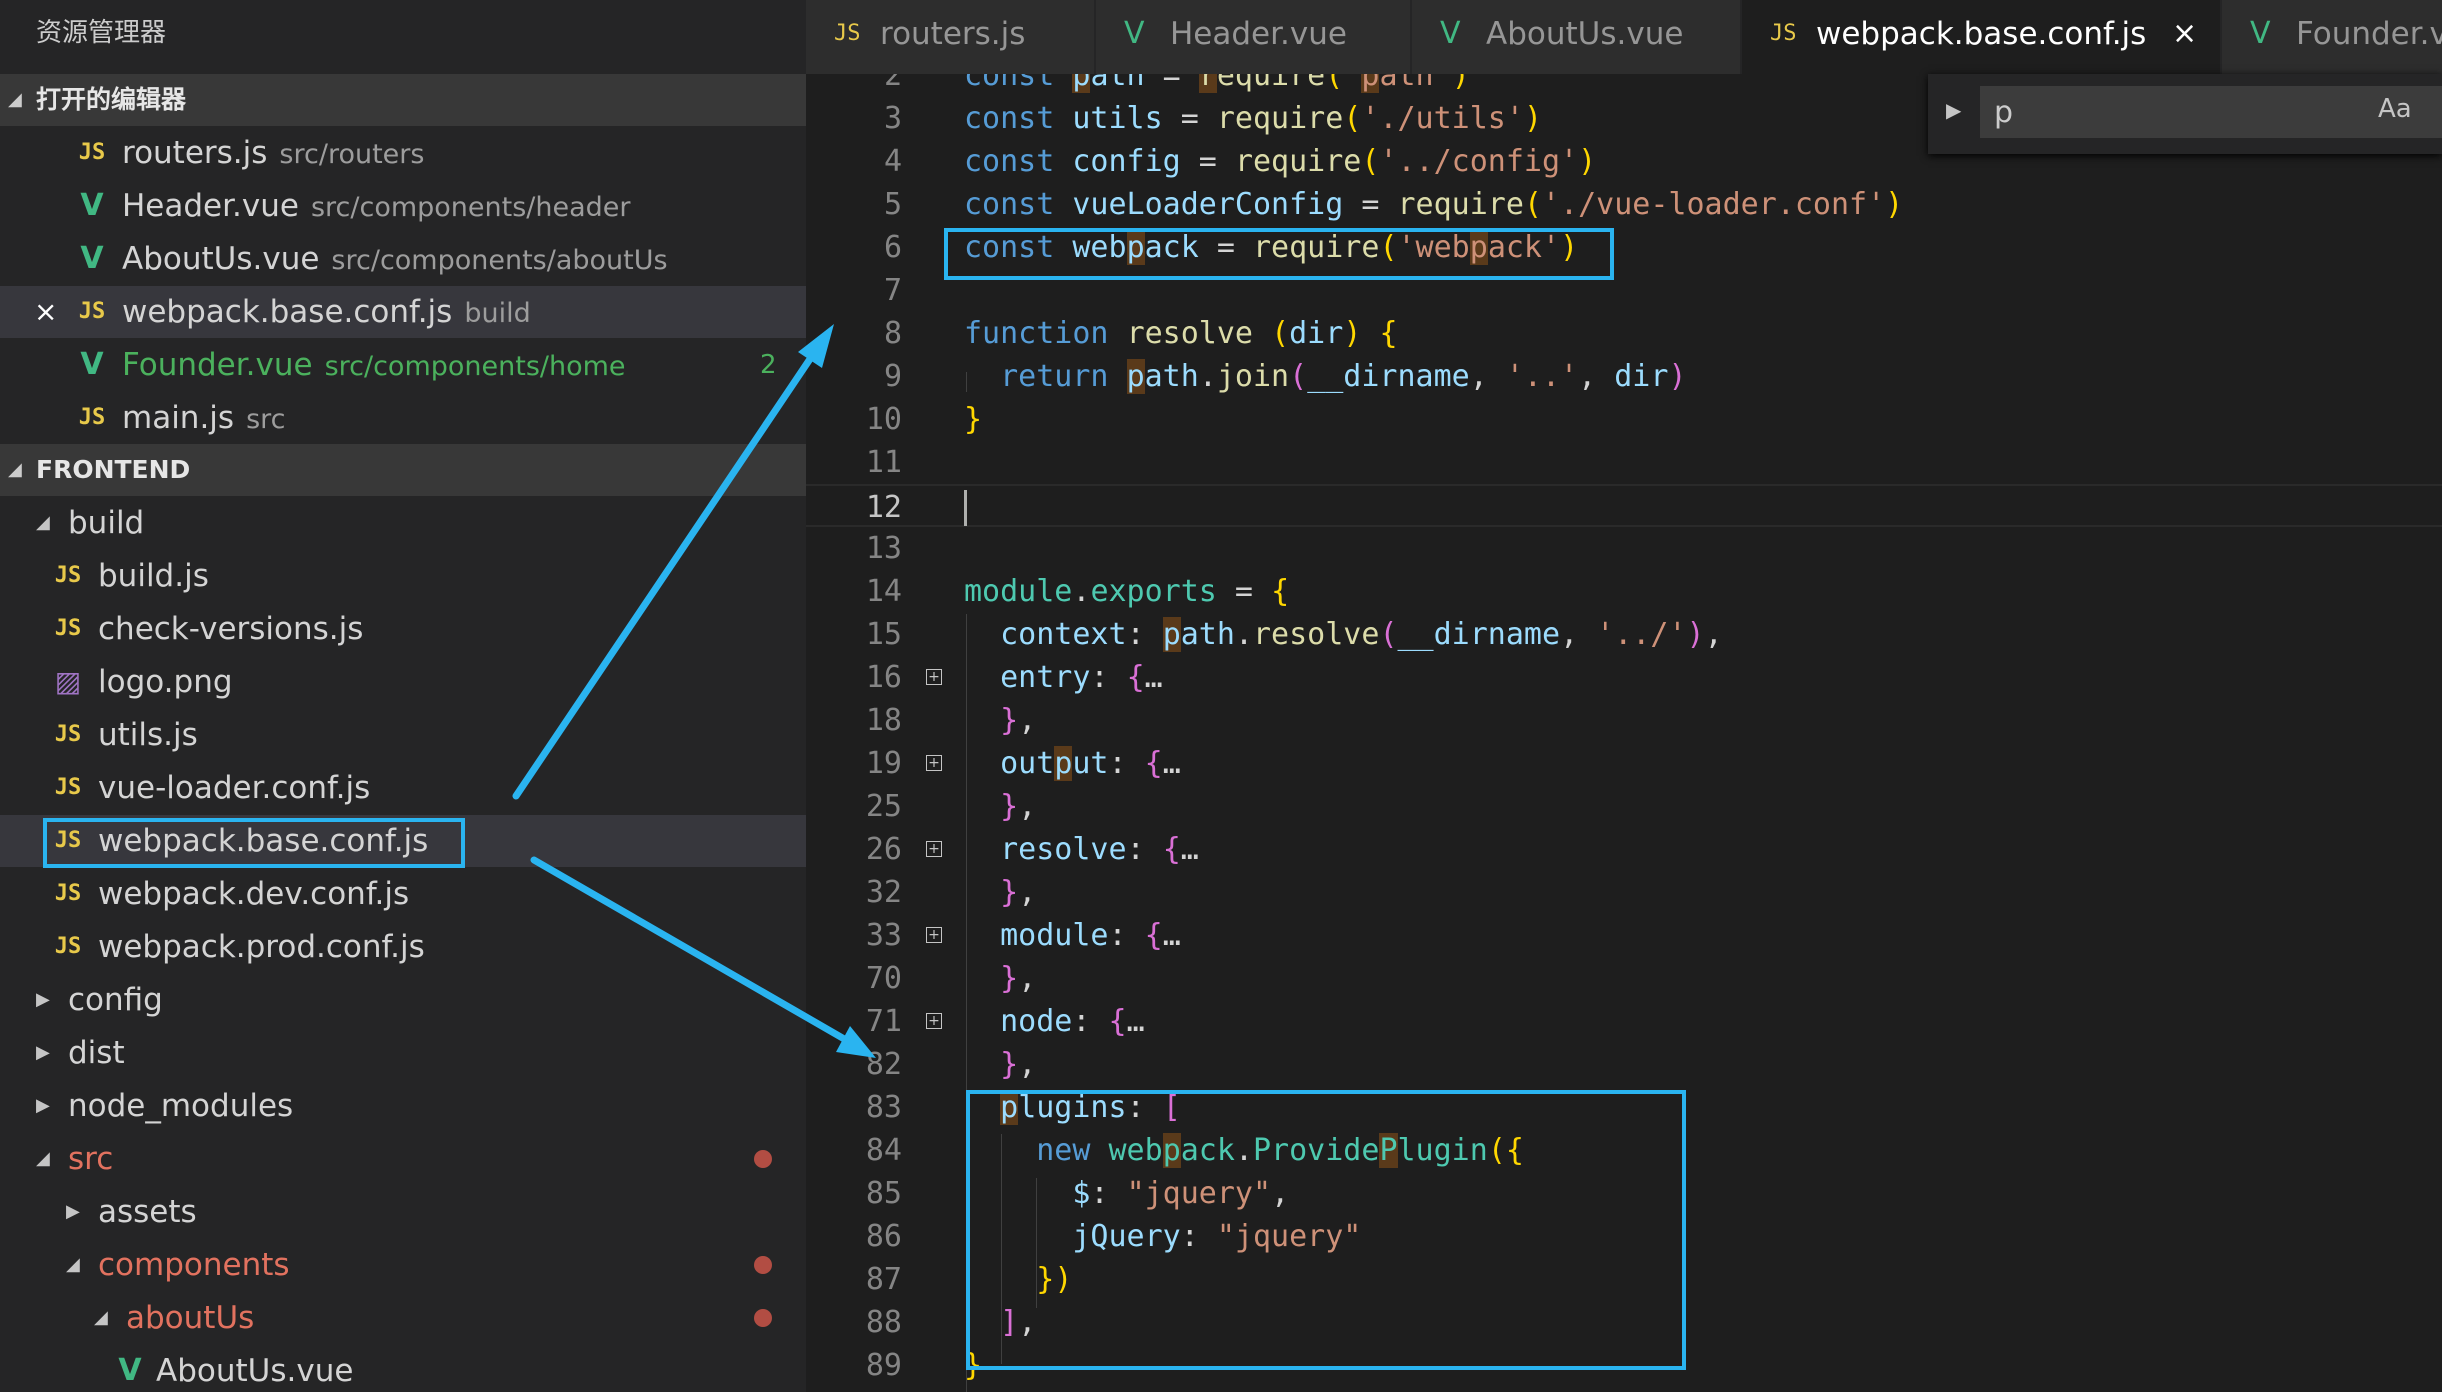 Image resolution: width=2442 pixels, height=1392 pixels. What do you see at coordinates (1285, 376) in the screenshot?
I see `code-line: 9 return path.join(__dirname, '..', dir)` at bounding box center [1285, 376].